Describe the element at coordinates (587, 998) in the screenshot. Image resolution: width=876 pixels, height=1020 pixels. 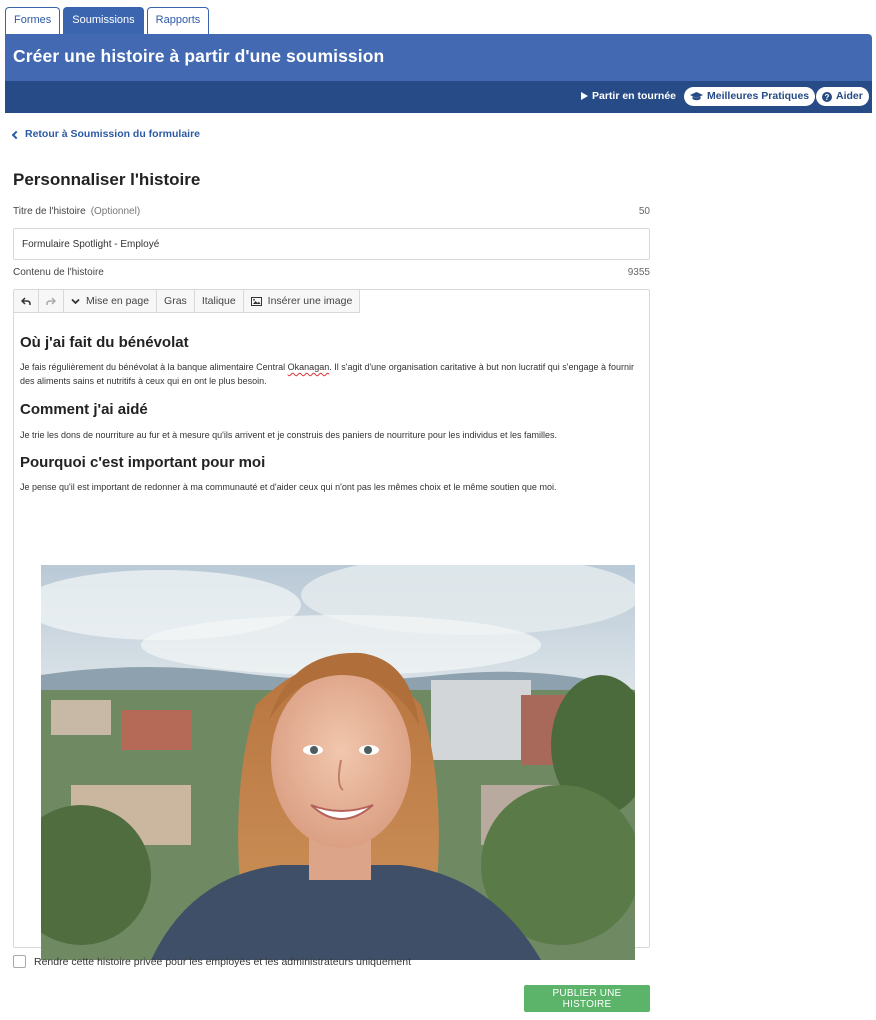
I see `publish-story-button: PUBLIER UNE HISTOIRE` at that location.